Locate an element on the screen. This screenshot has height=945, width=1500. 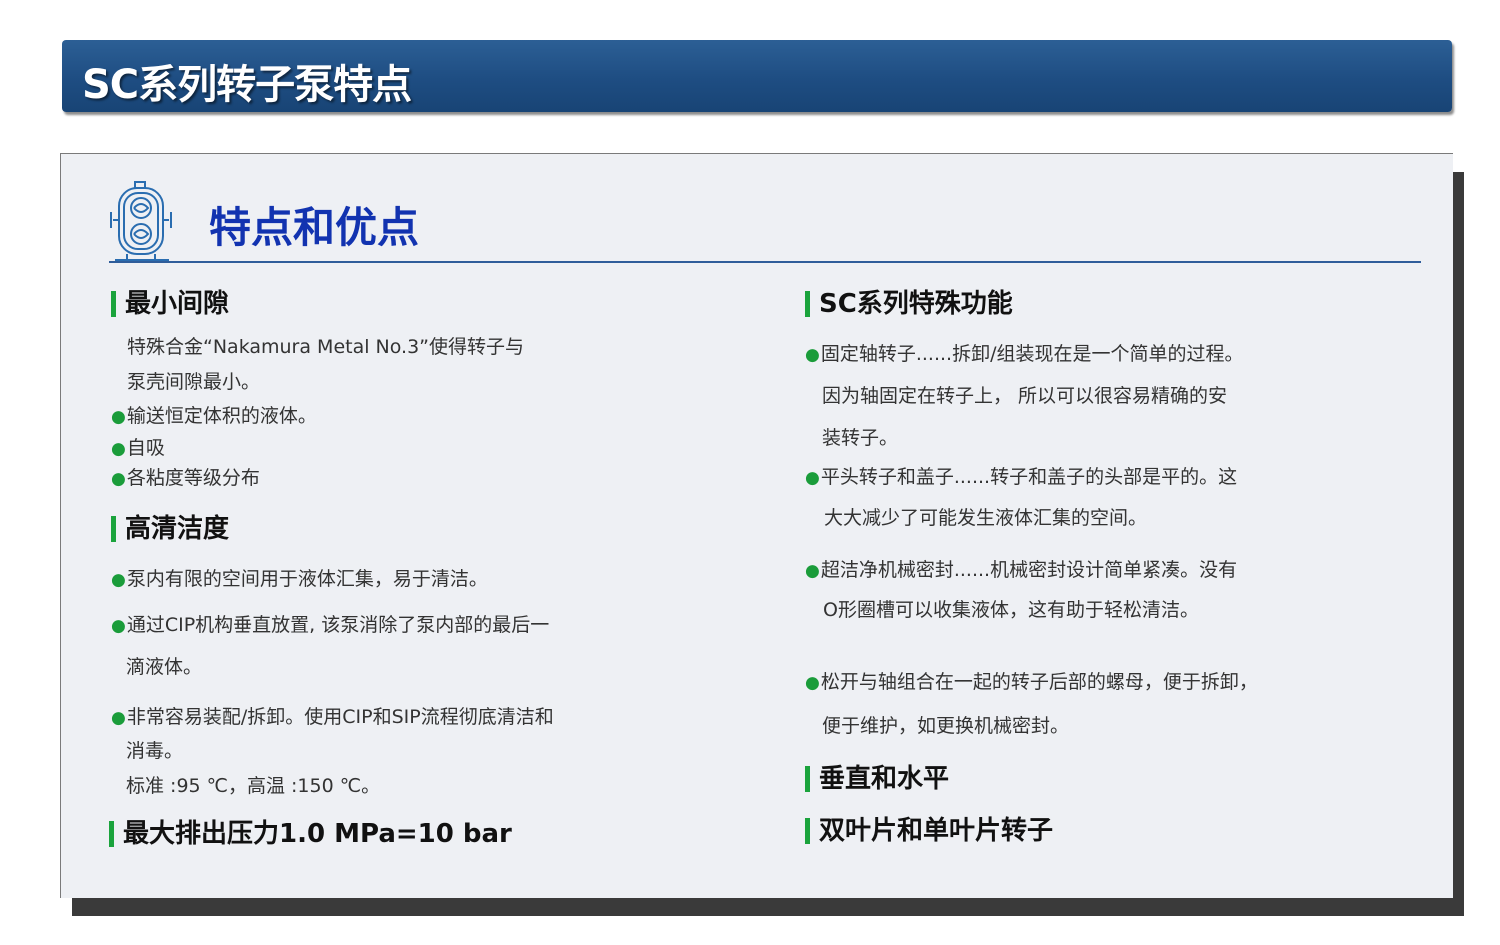
heading-rotor-types: 双叶片和单叶片转子 is located at coordinates (929, 831).